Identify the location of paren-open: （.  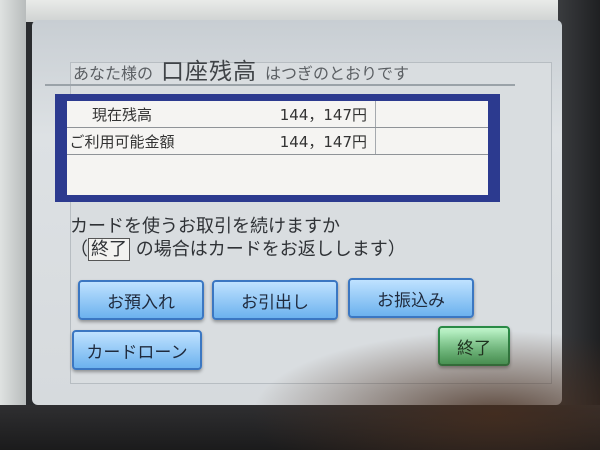
(79, 249).